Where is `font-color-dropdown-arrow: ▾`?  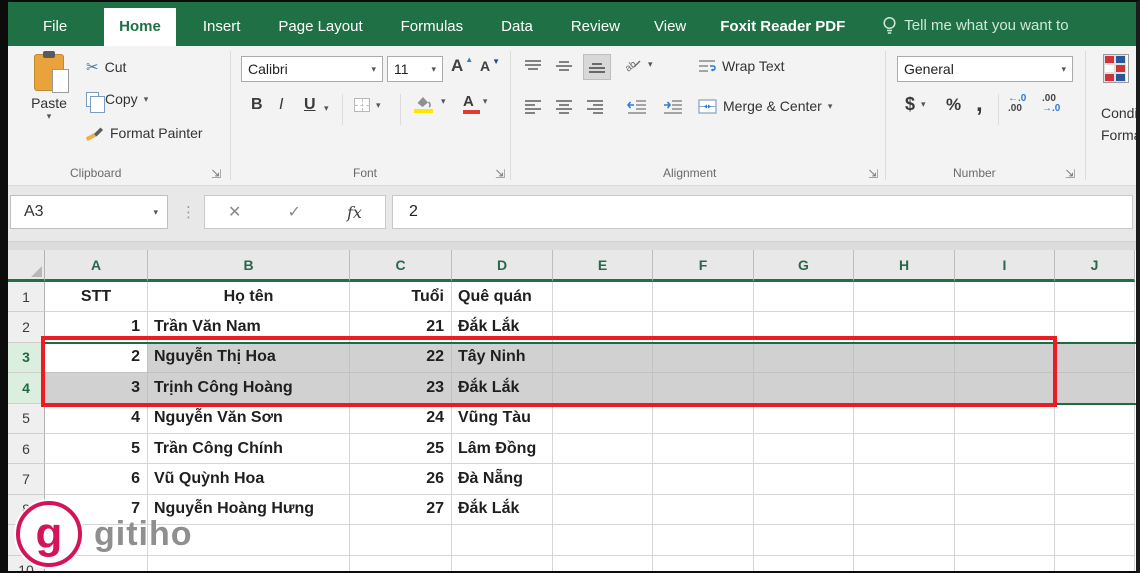
font-color-dropdown-arrow: ▾ is located at coordinates (485, 101).